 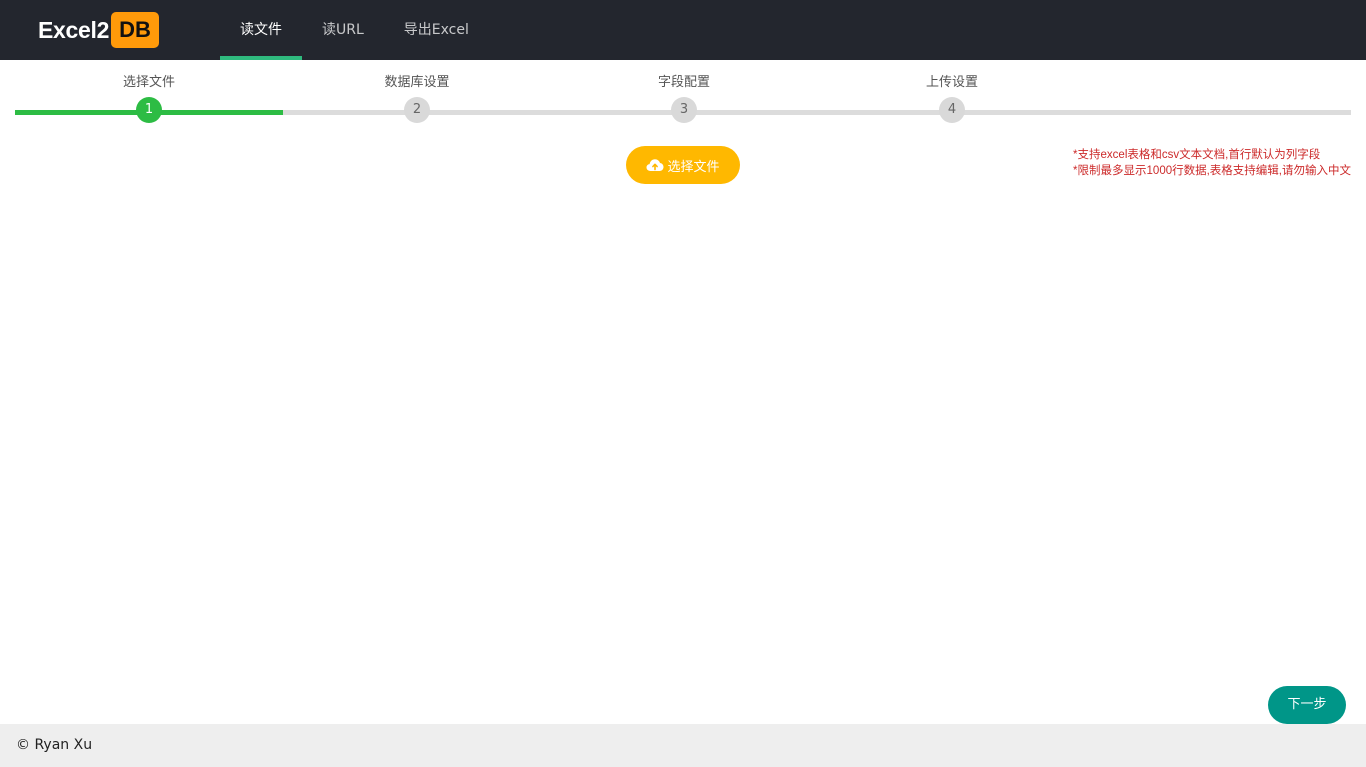 I want to click on page-footer: © Ryan Xu, so click(x=683, y=745).